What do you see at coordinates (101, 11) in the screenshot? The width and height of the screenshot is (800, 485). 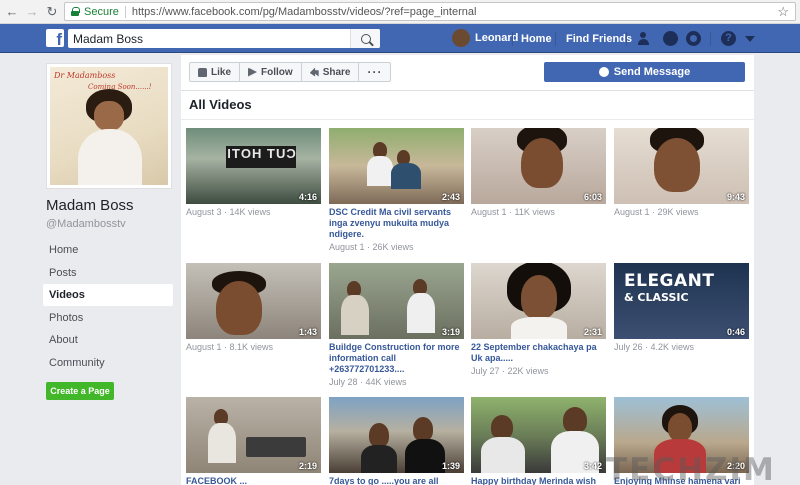 I see `secure-label: Secure` at bounding box center [101, 11].